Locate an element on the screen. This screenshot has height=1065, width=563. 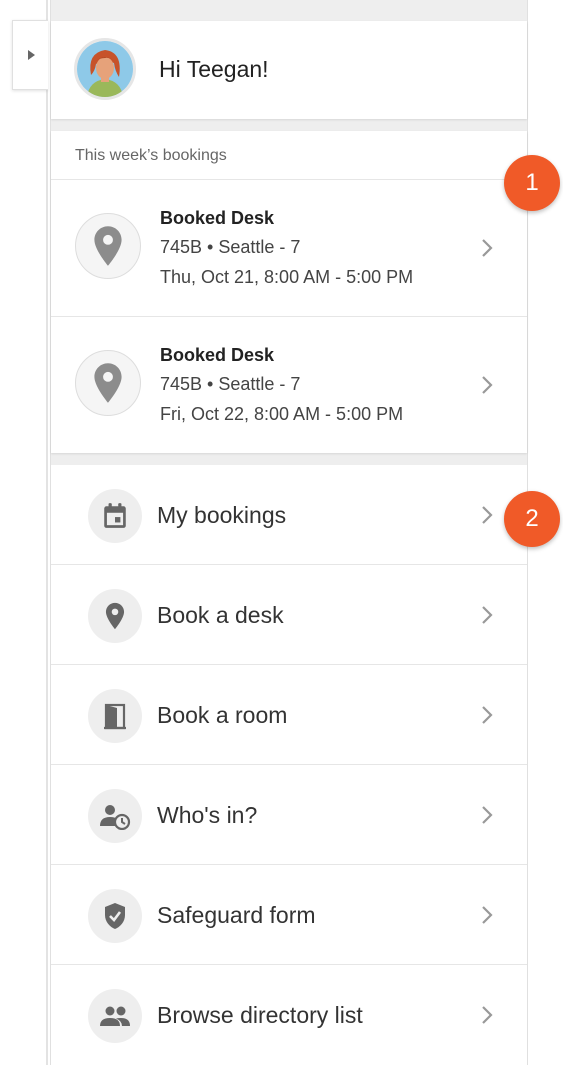
menu-item-label: Book a desk is located at coordinates (220, 615).